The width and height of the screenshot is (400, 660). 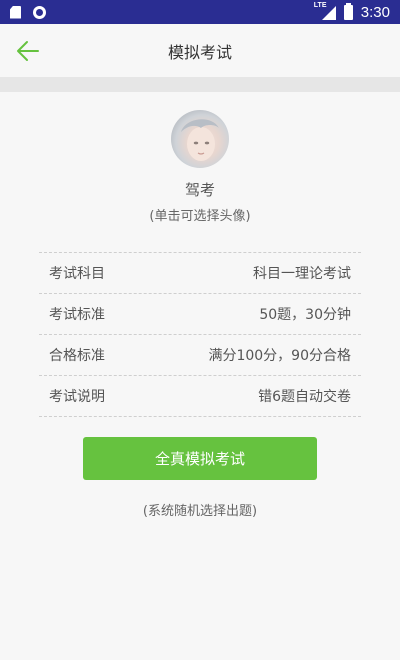 I want to click on start-mock-exam-button: 全真模拟考试, so click(x=200, y=458).